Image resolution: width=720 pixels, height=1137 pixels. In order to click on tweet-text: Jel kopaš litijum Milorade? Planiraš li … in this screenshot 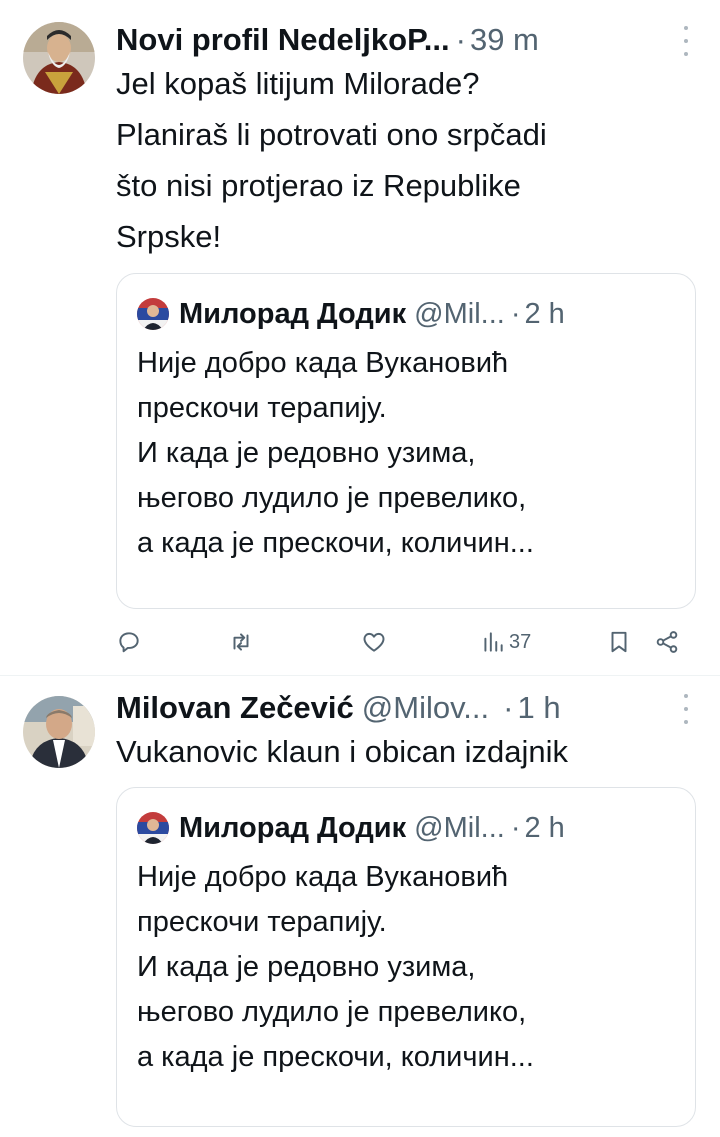, I will do `click(331, 160)`.